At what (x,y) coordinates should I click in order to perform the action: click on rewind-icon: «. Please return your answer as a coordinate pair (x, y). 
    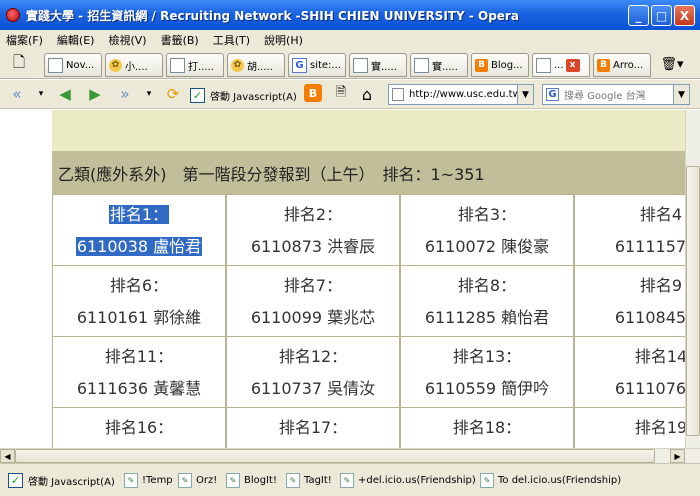
    Looking at the image, I should click on (17, 94).